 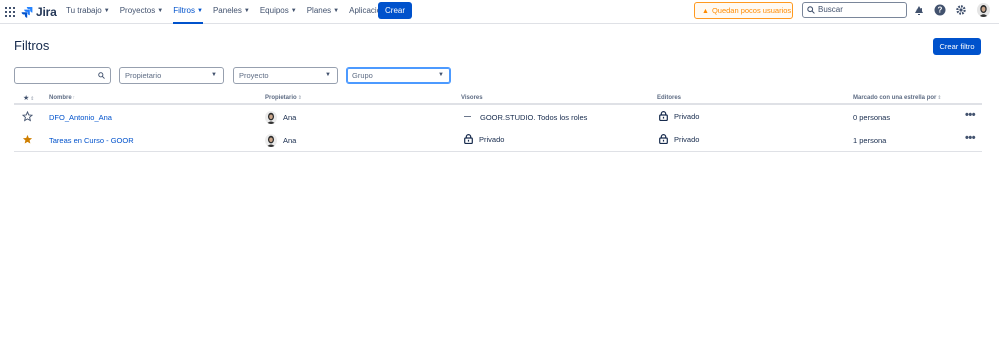 I want to click on page-title: Filtros, so click(x=32, y=45).